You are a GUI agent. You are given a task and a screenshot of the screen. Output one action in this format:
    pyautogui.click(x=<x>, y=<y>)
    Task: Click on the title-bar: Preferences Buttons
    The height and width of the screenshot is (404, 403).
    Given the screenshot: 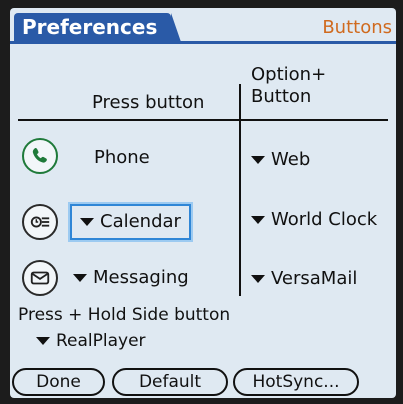 What is the action you would take?
    pyautogui.click(x=203, y=26)
    